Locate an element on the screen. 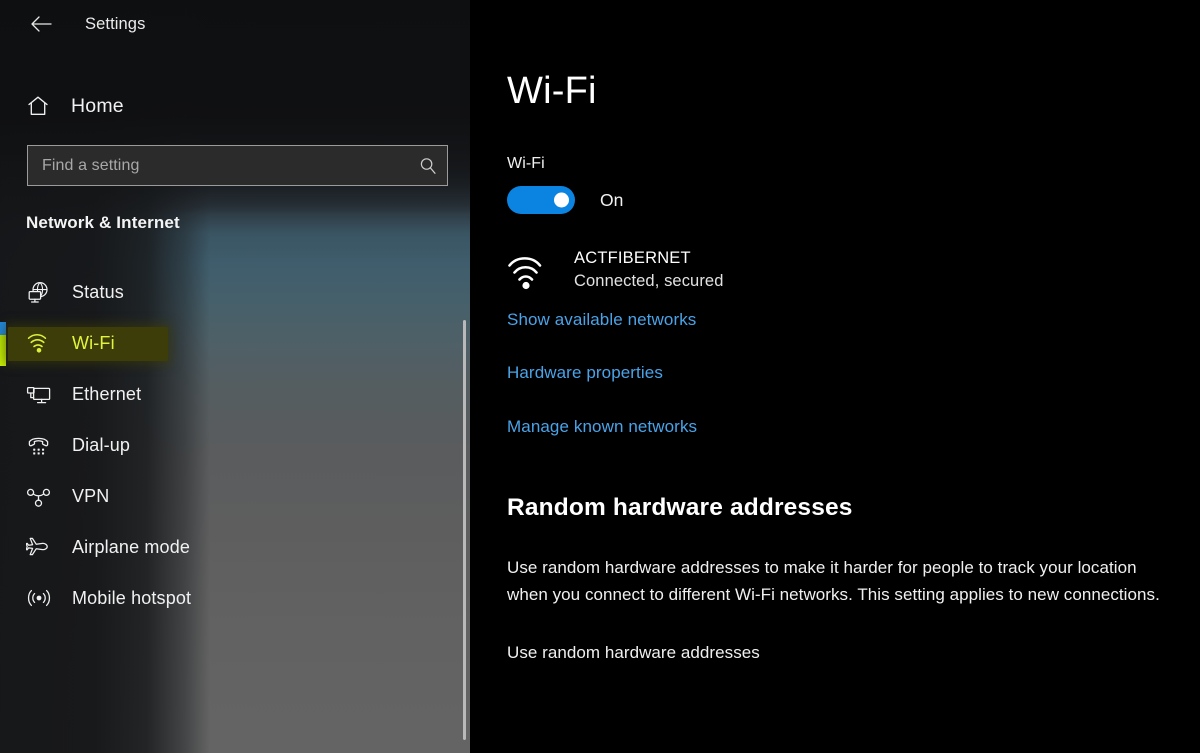  sidebar-header: Settings is located at coordinates (235, 24).